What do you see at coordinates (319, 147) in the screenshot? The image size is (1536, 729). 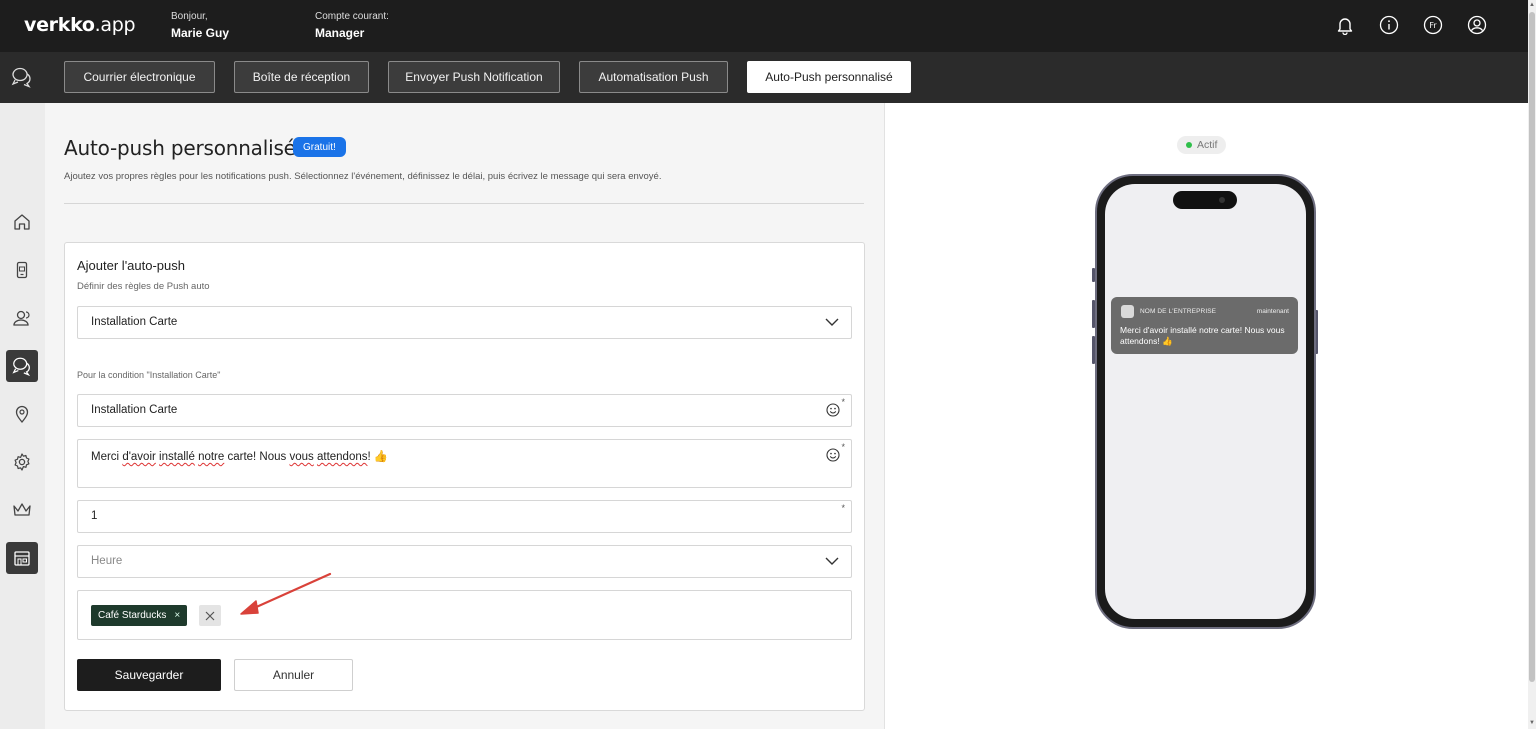 I see `free-badge: Gratuit!` at bounding box center [319, 147].